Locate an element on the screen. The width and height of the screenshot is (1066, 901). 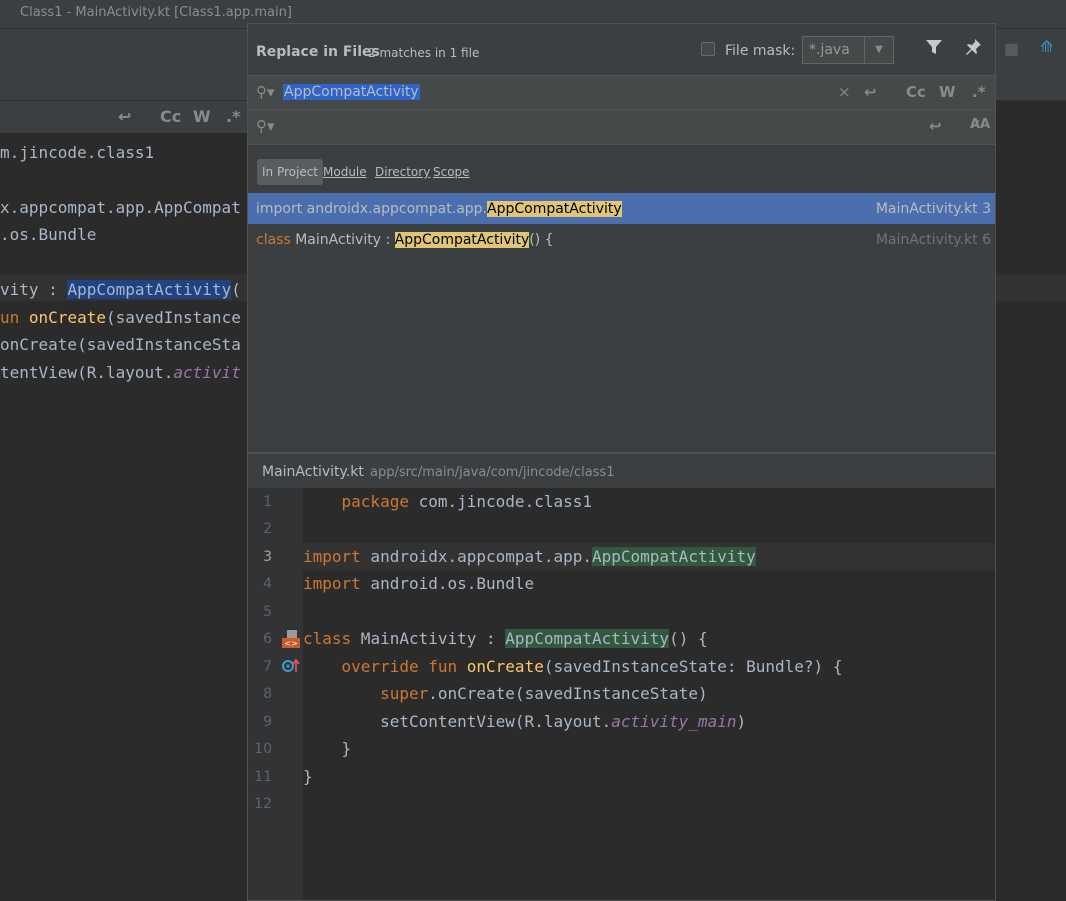
code-text: MainActivity : is located at coordinates (428, 638).